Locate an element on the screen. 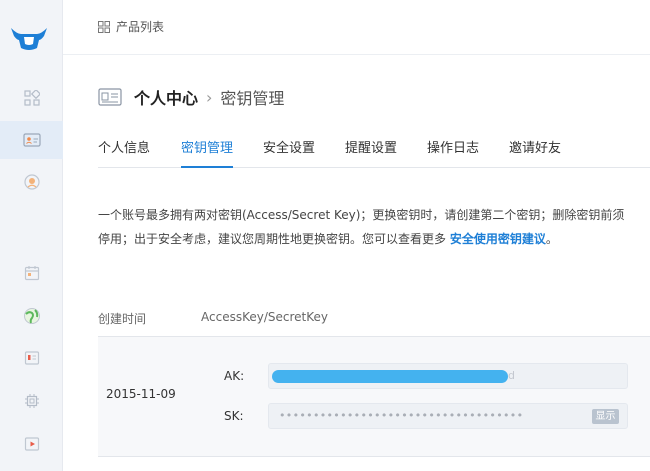  sidebar-item-mobile is located at coordinates (31, 358).